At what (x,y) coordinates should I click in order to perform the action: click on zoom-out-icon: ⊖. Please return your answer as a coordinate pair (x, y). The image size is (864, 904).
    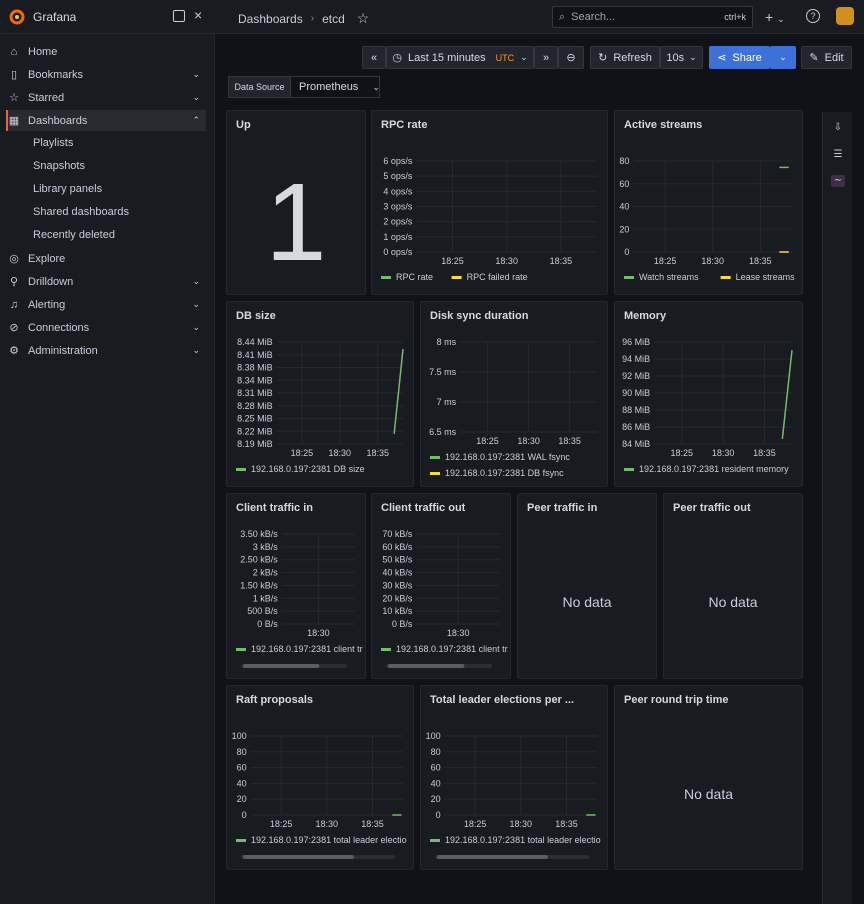
    Looking at the image, I should click on (571, 57).